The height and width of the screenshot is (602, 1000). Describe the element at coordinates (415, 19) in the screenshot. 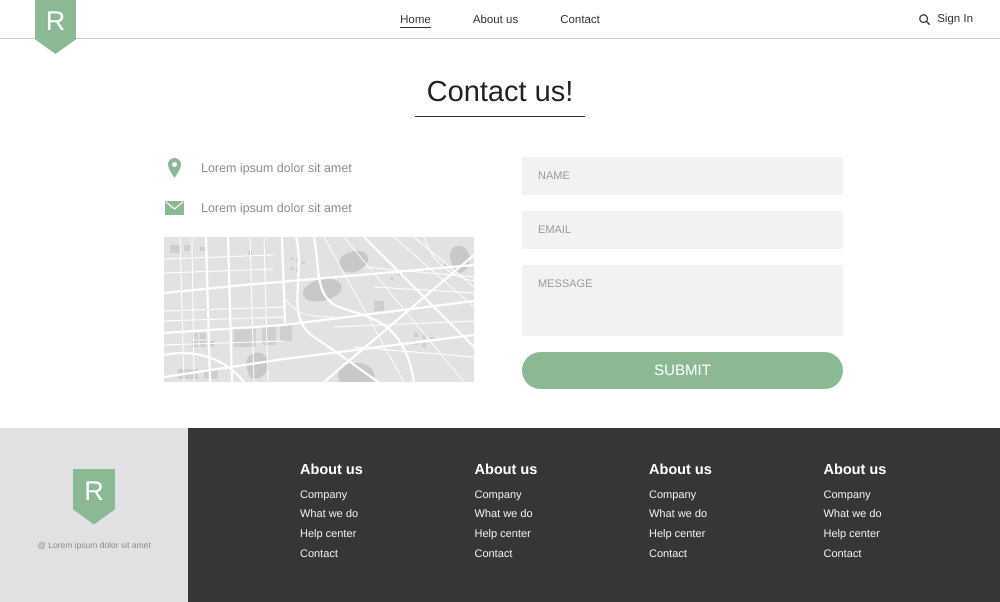

I see `nav-tab: Home` at that location.